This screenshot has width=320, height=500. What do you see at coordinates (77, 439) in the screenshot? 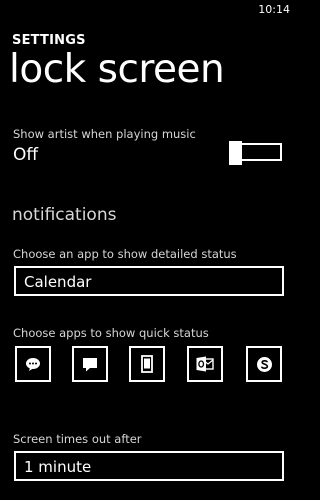
I see `screen-timeout-label: Screen times out after` at bounding box center [77, 439].